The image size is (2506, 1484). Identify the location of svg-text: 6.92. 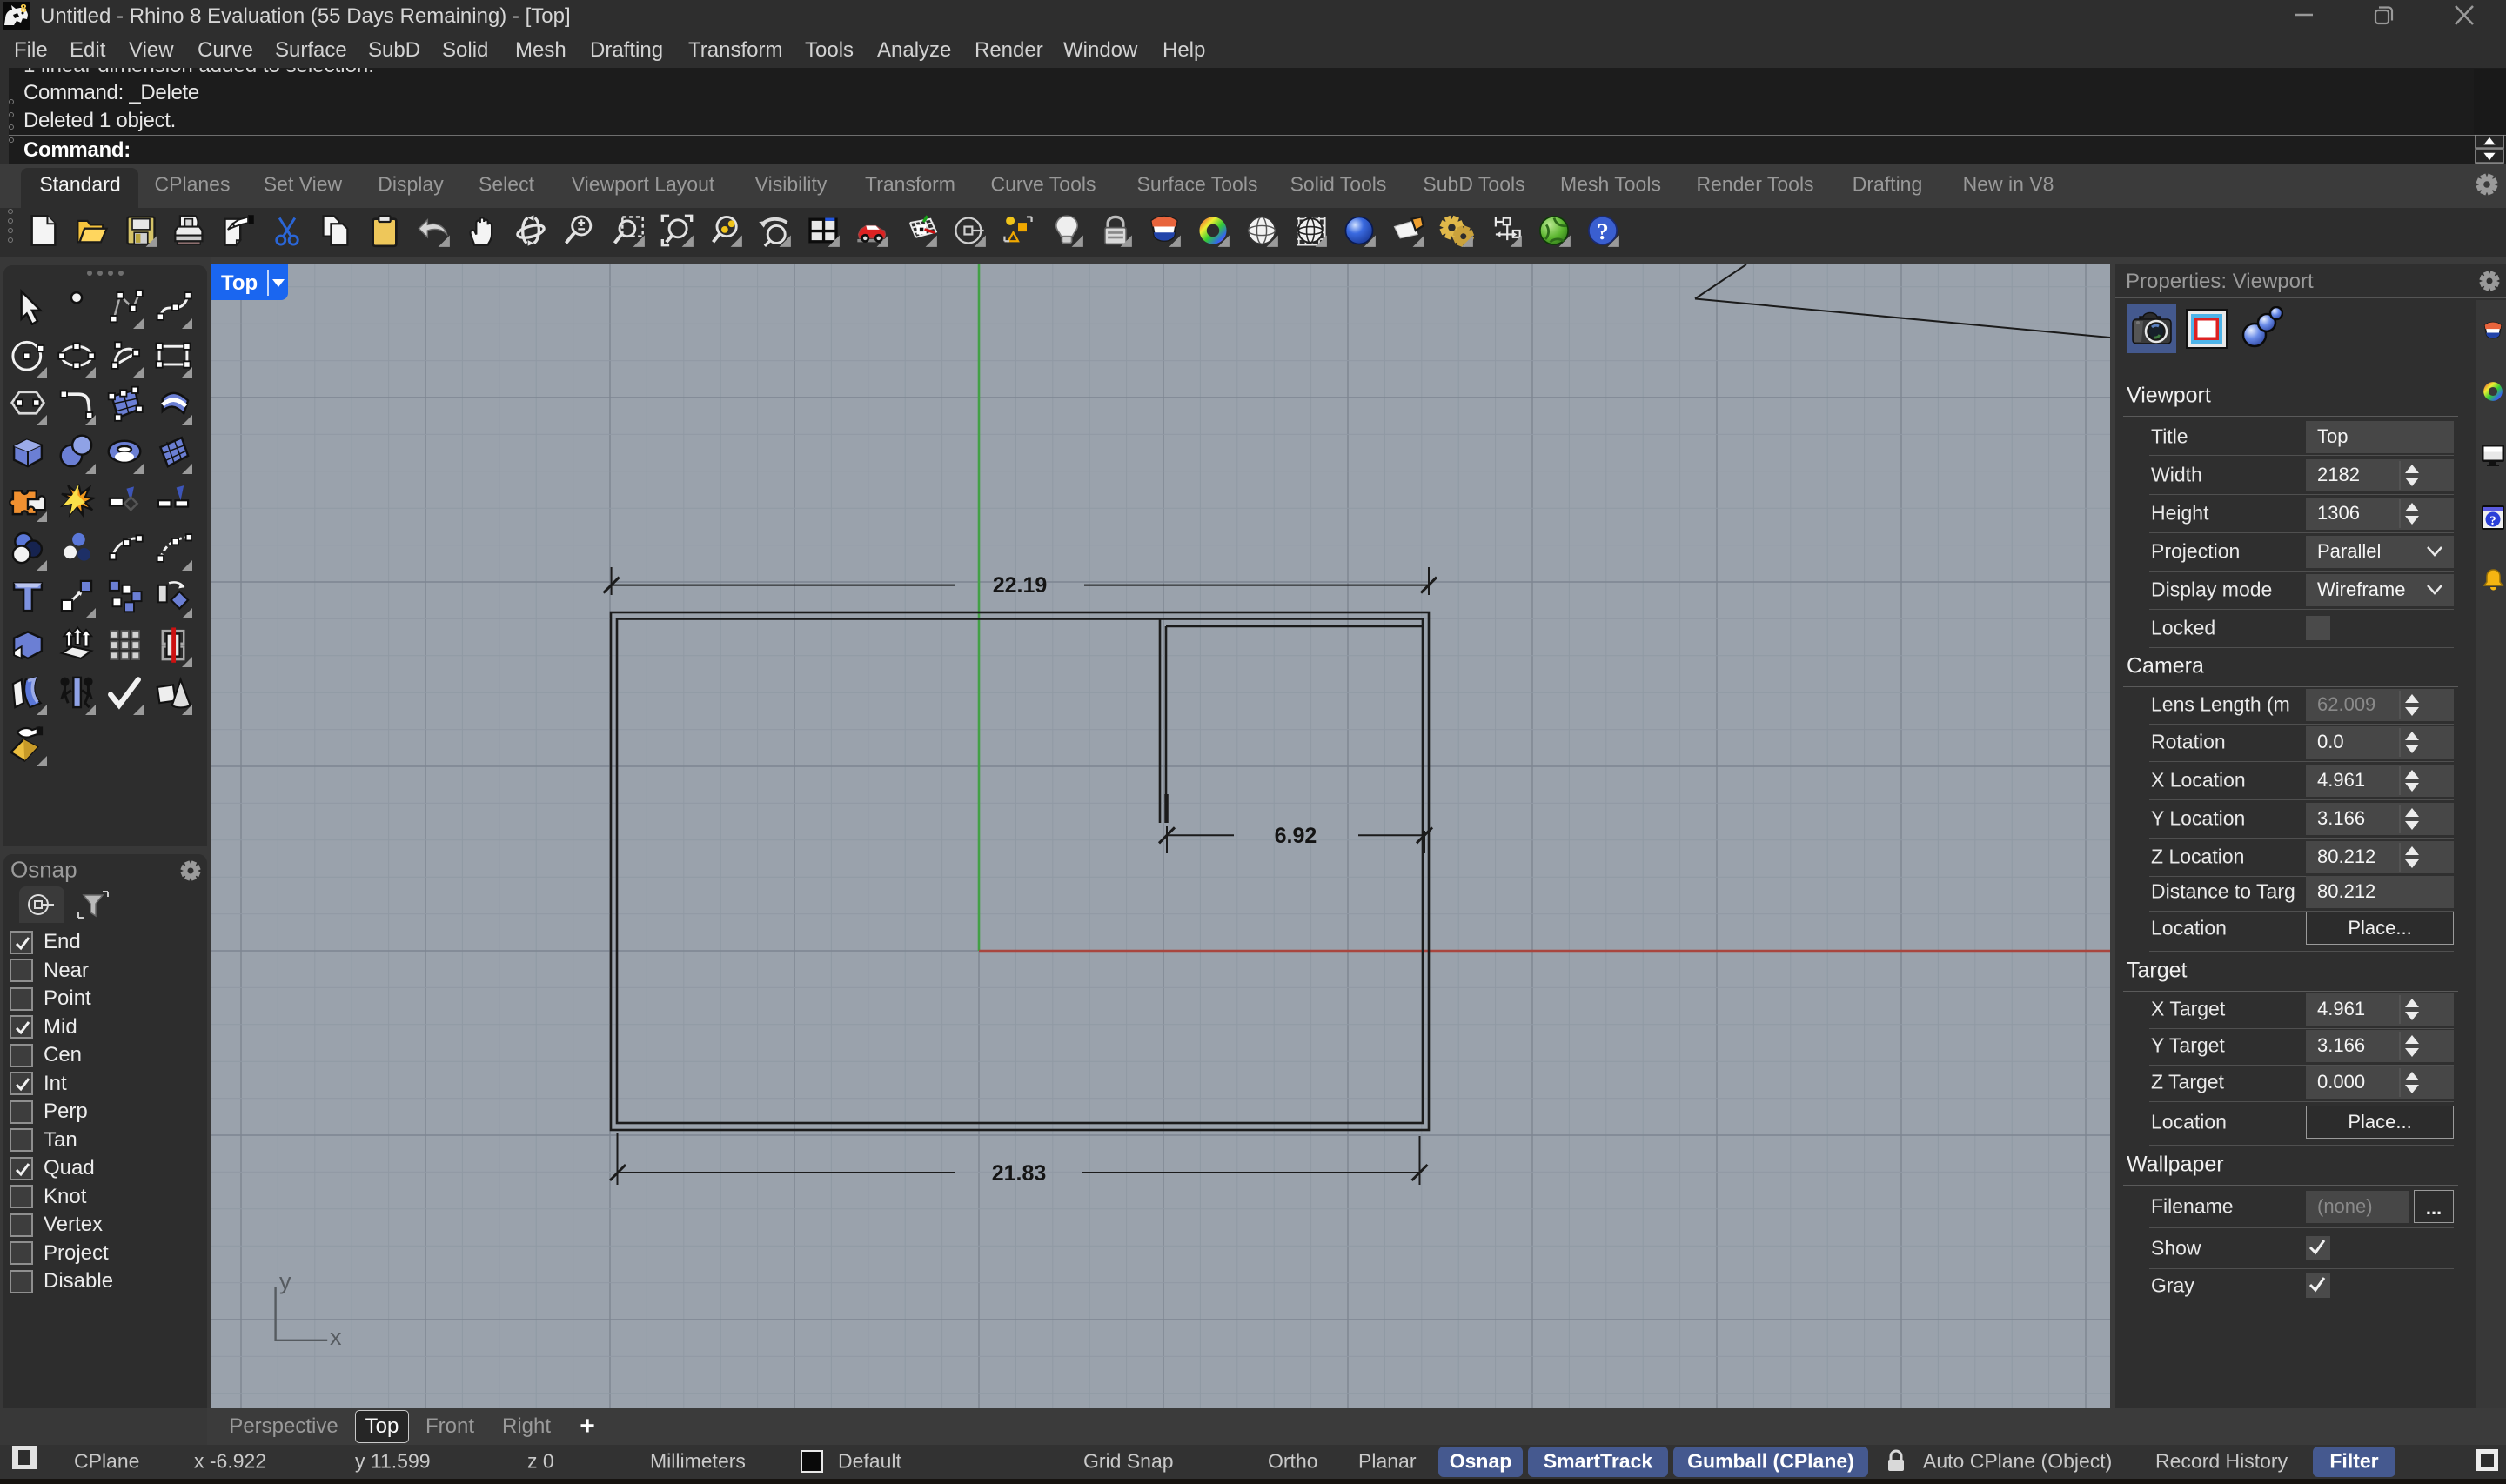
(1296, 836).